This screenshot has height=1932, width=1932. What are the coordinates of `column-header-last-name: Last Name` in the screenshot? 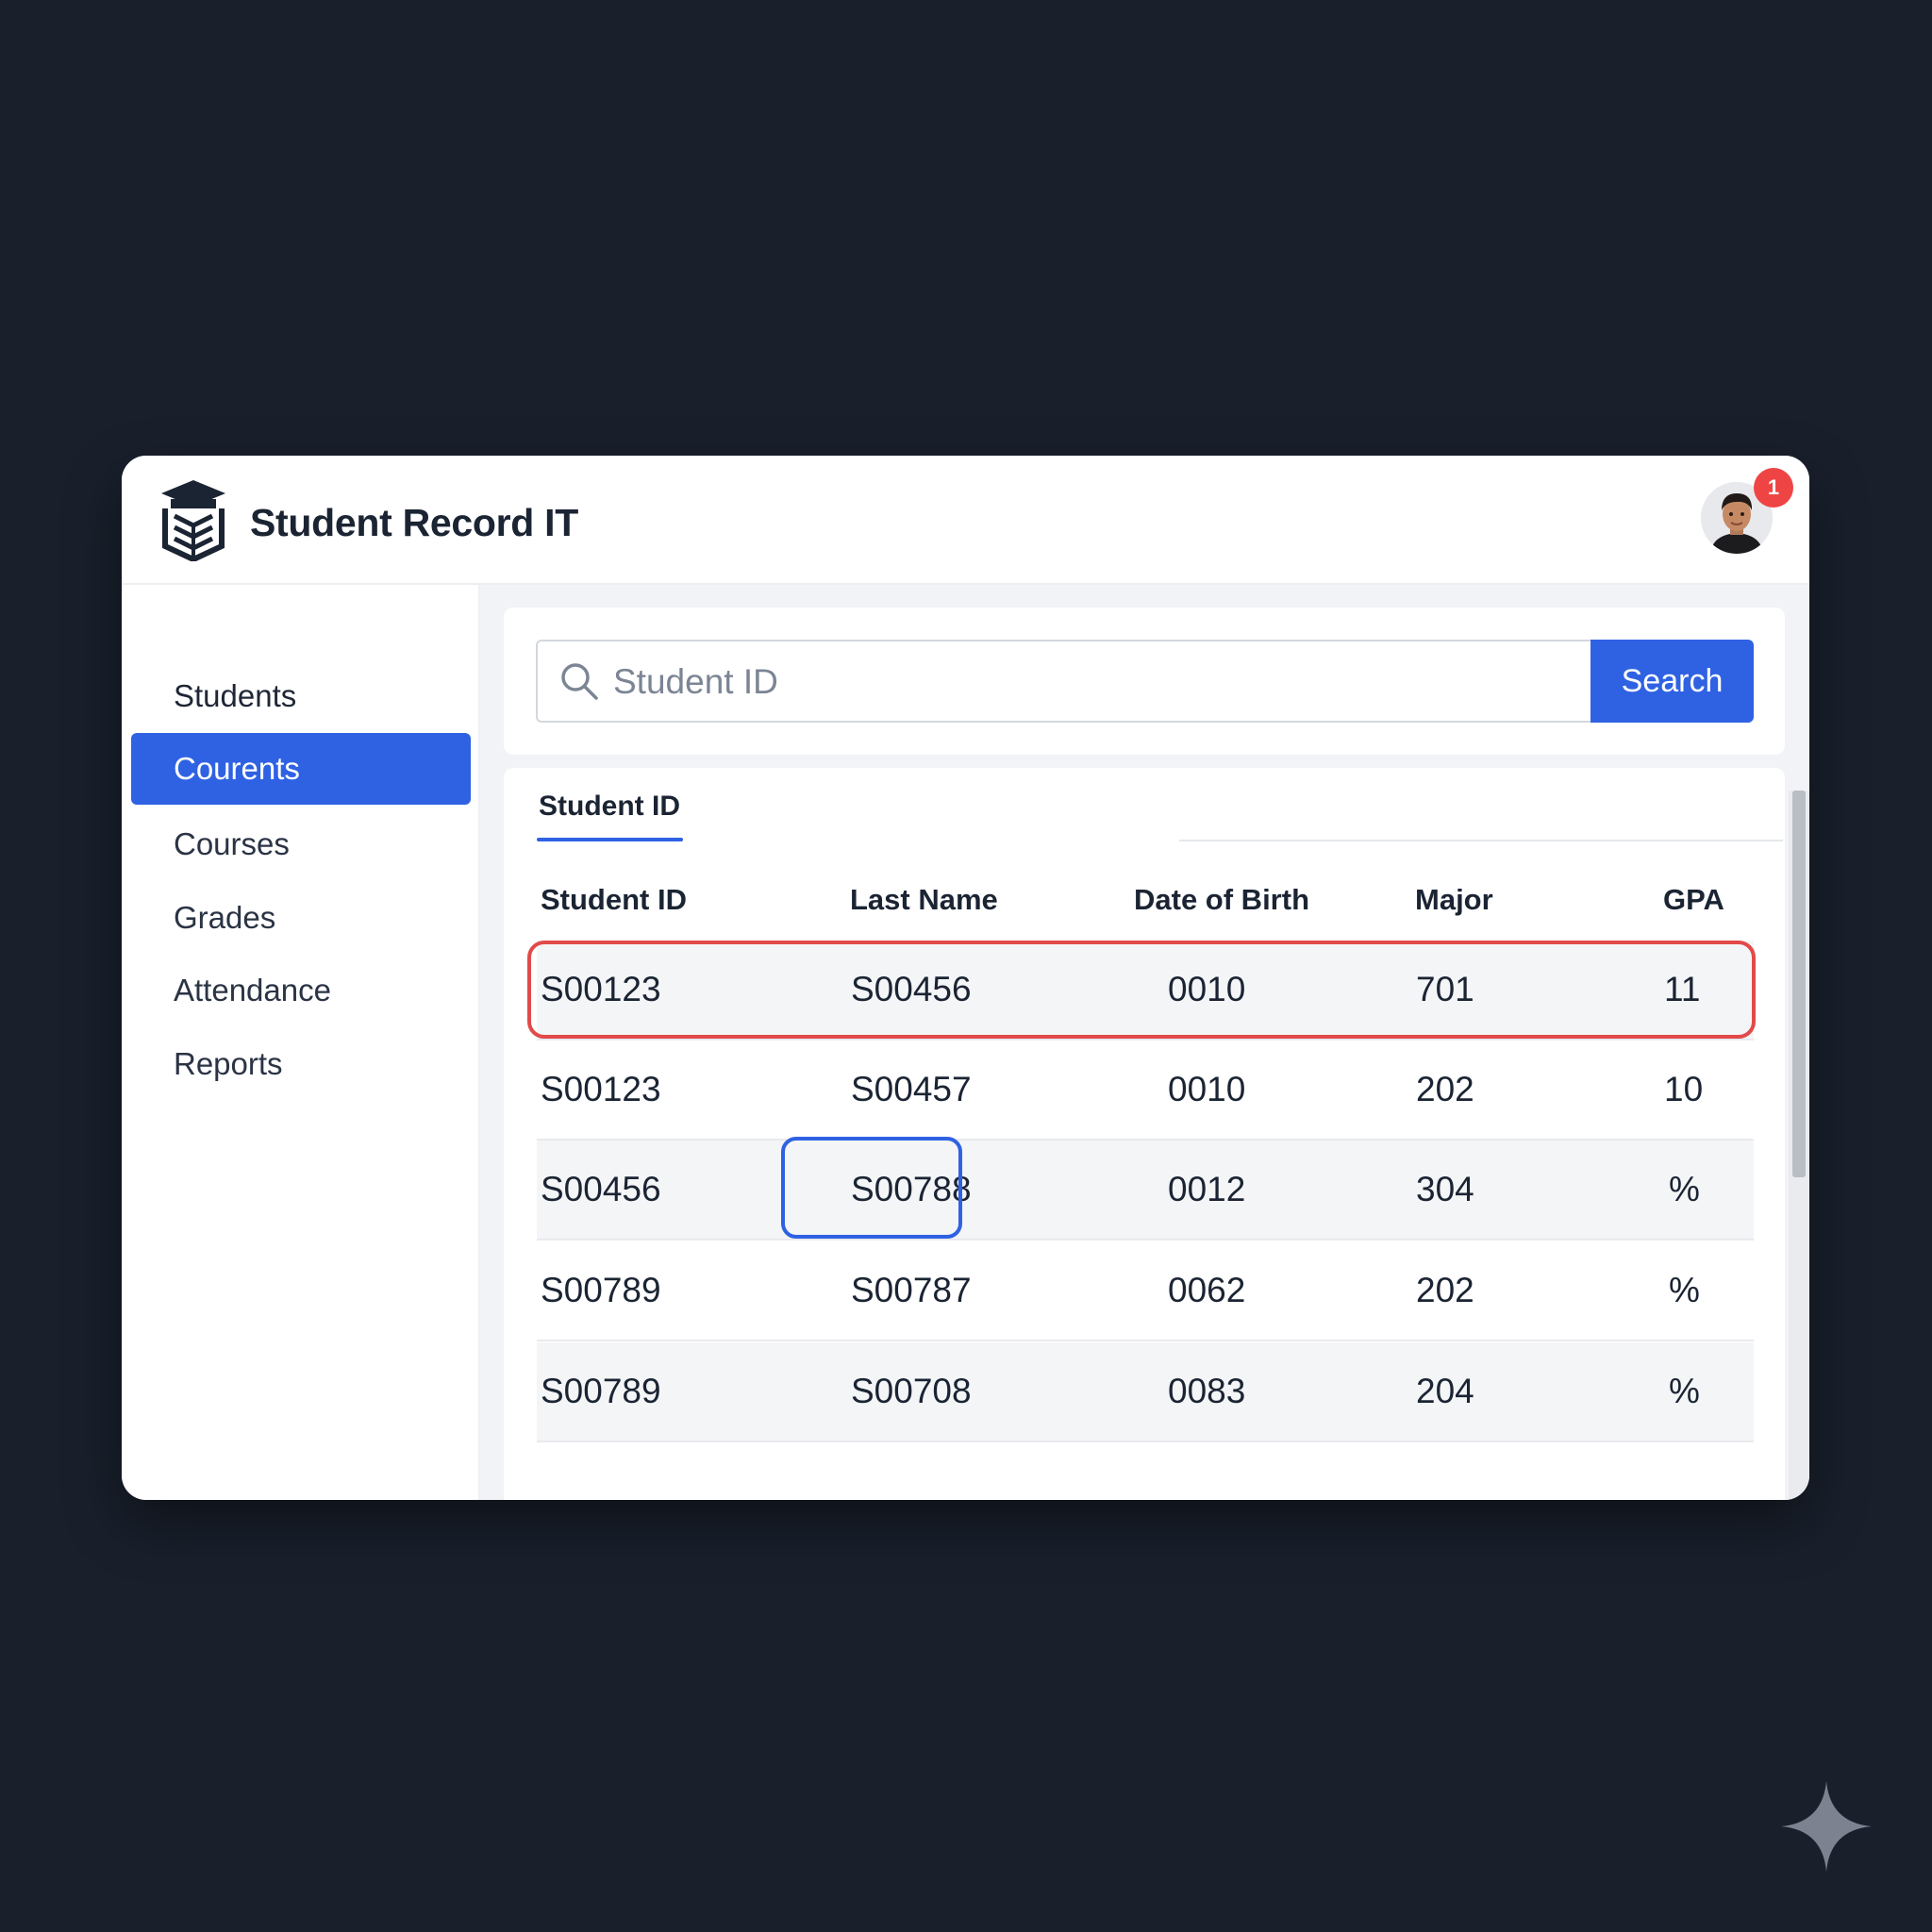 It's located at (924, 900).